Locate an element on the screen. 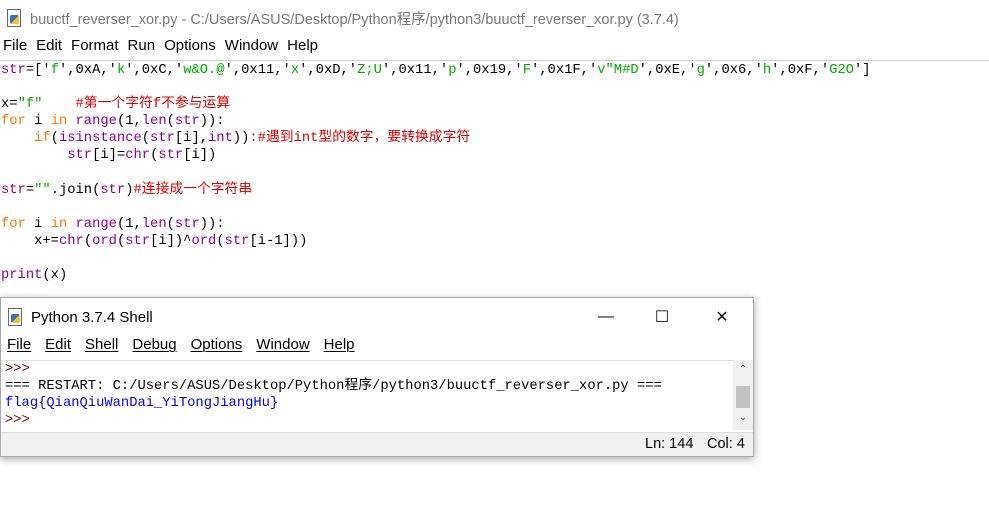 Image resolution: width=989 pixels, height=517 pixels. menu-run: Run is located at coordinates (140, 48).